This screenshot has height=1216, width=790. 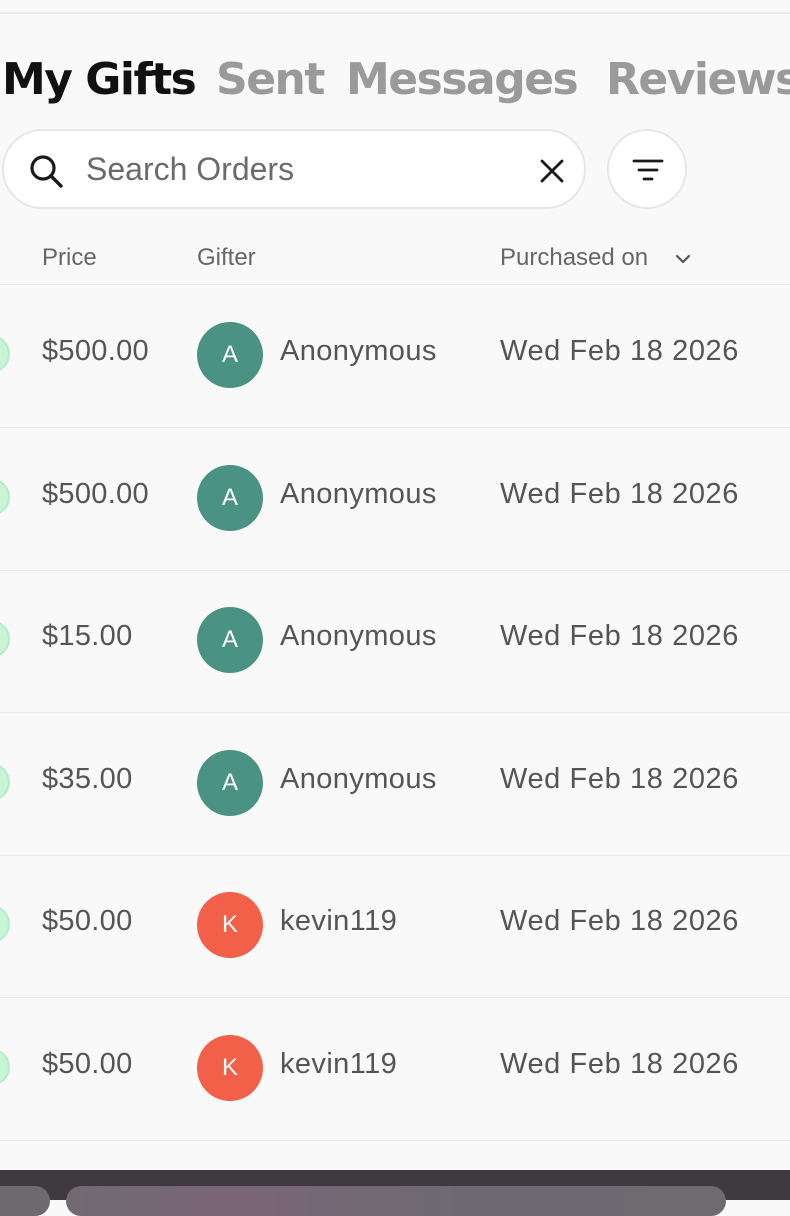 What do you see at coordinates (25, 1201) in the screenshot?
I see `bottom-toolbar-button` at bounding box center [25, 1201].